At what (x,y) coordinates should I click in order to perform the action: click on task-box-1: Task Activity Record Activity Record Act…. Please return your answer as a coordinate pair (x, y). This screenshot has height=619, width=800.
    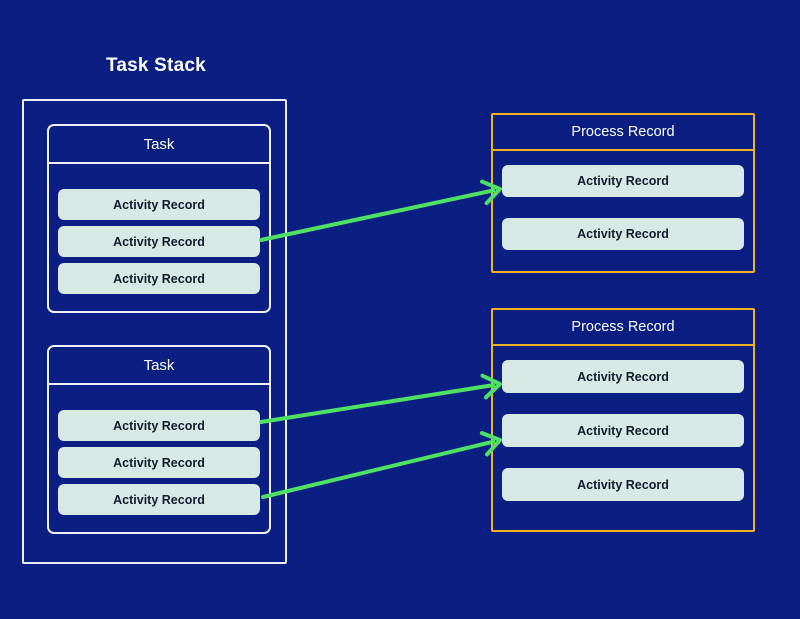
    Looking at the image, I should click on (159, 218).